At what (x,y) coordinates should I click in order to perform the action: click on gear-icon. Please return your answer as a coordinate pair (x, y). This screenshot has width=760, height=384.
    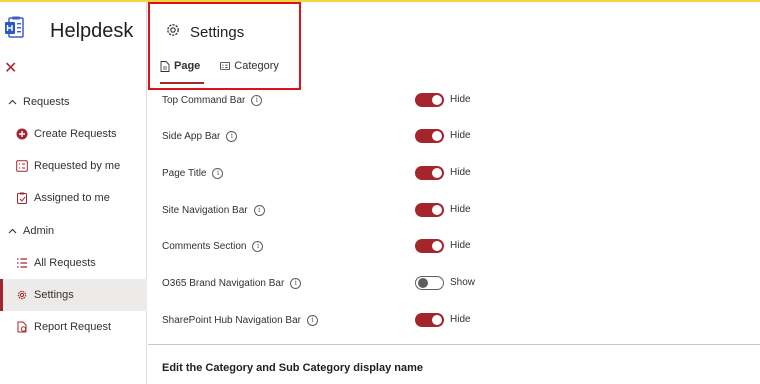
    Looking at the image, I should click on (22, 295).